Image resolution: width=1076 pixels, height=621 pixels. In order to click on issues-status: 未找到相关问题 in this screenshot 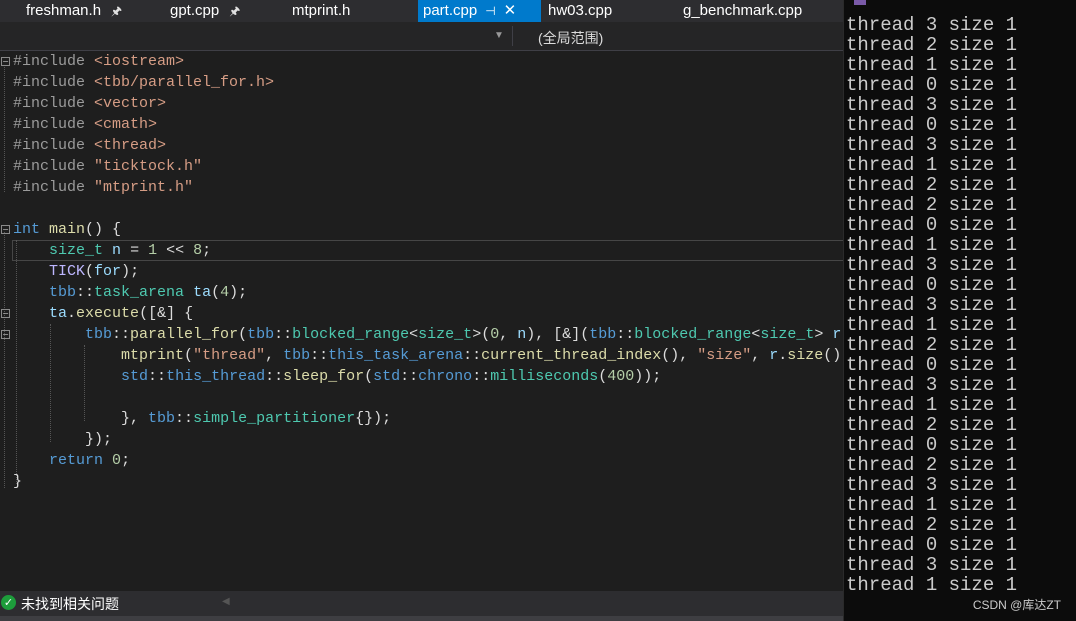, I will do `click(70, 604)`.